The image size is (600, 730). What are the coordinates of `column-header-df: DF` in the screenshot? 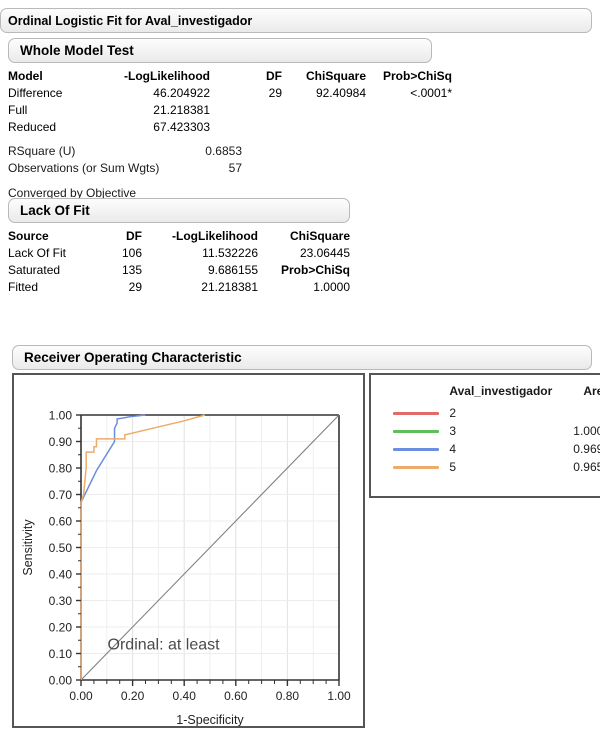 It's located at (134, 236).